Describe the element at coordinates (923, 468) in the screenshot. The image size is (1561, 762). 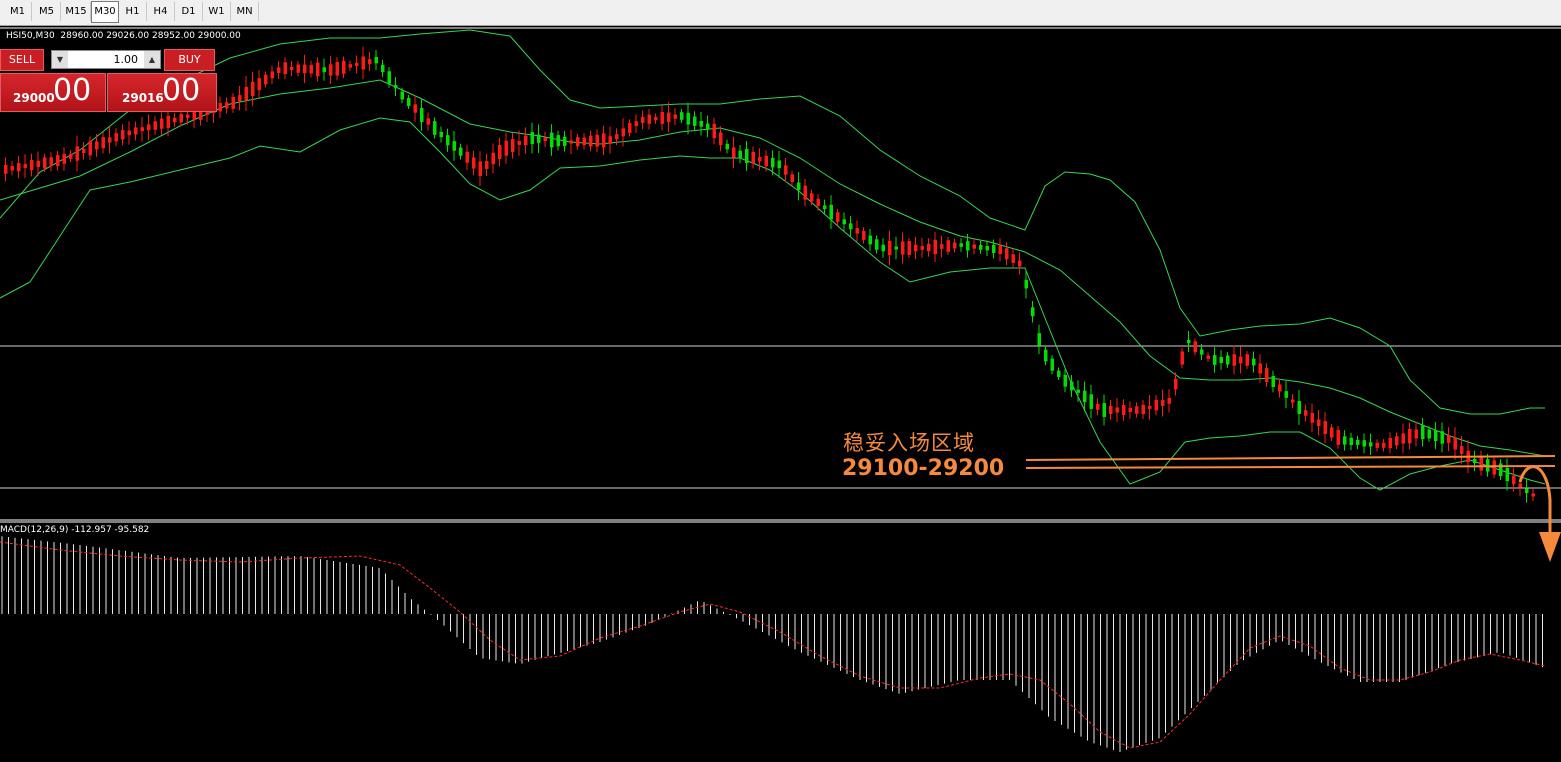
I see `entry-zone-range: 29100-29200` at that location.